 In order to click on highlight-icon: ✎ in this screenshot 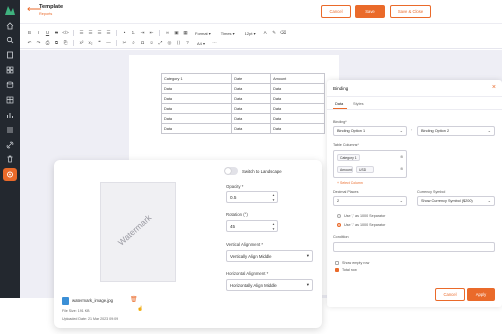, I will do `click(274, 33)`.